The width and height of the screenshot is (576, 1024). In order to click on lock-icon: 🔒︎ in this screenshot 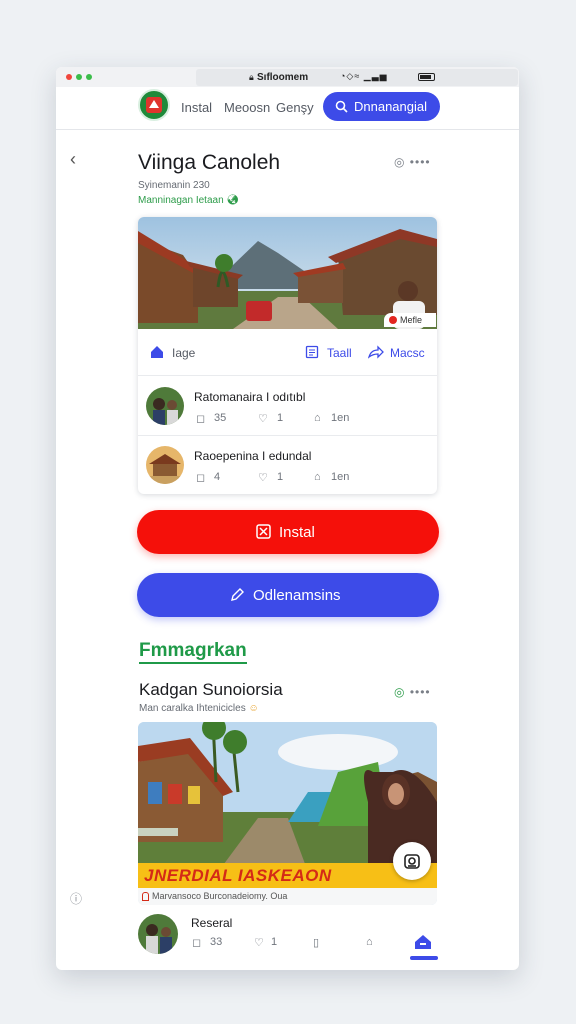, I will do `click(251, 77)`.